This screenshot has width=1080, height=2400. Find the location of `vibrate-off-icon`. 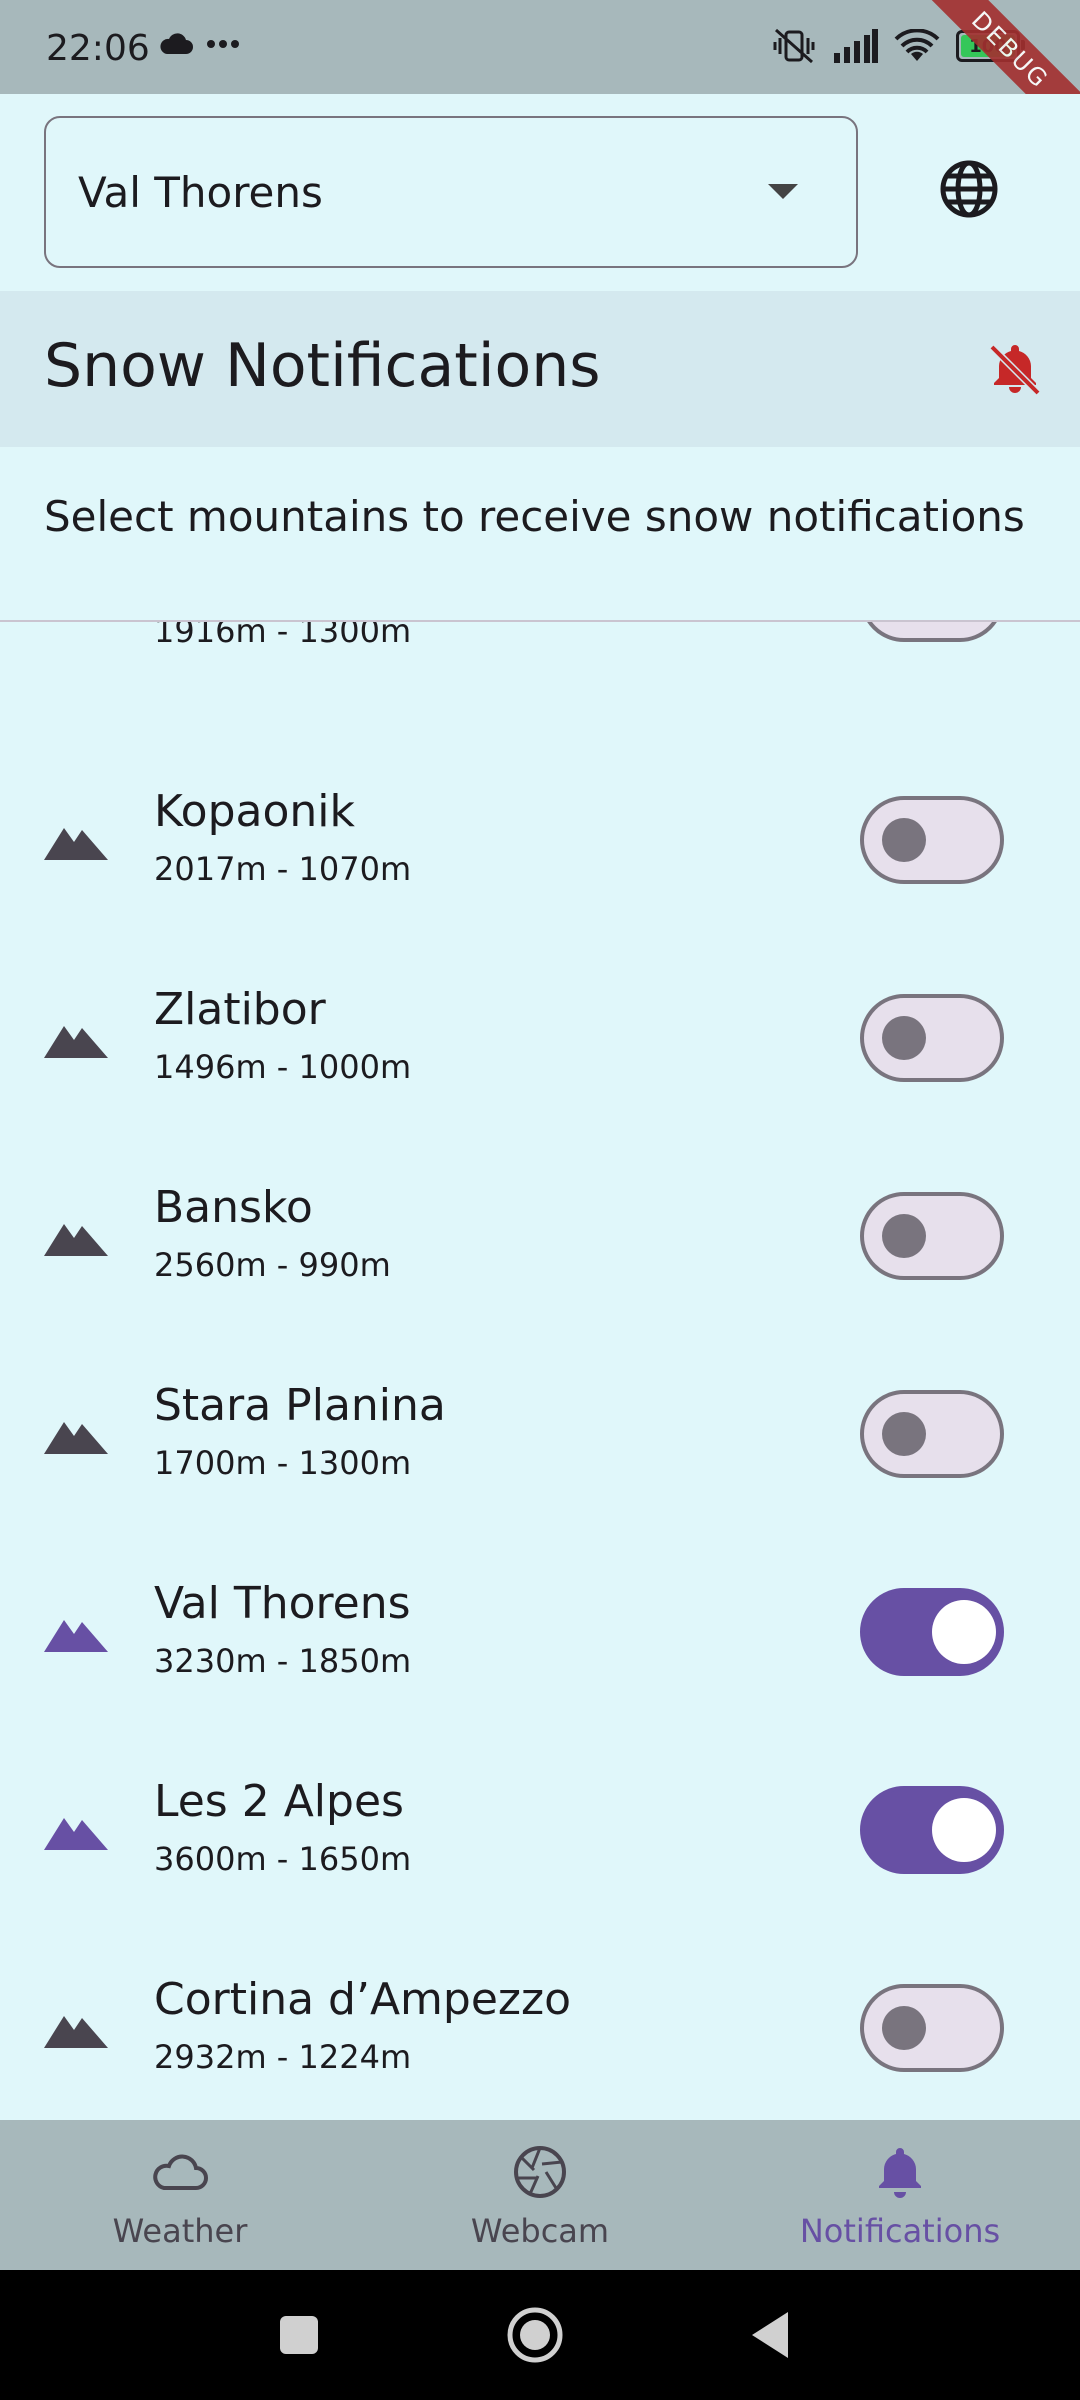

vibrate-off-icon is located at coordinates (794, 46).